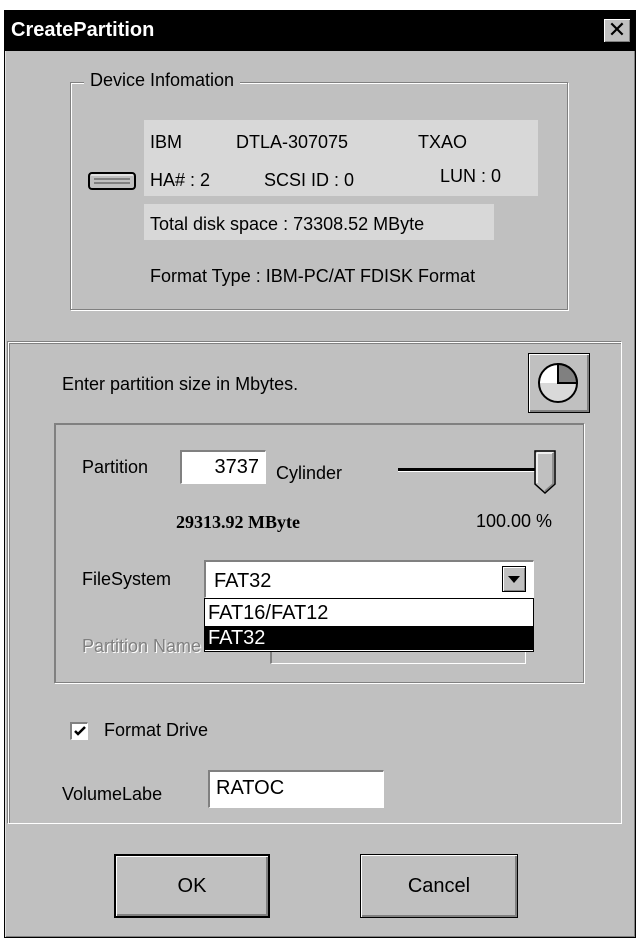 Image resolution: width=638 pixels, height=942 pixels. I want to click on close-icon: ✕, so click(617, 29).